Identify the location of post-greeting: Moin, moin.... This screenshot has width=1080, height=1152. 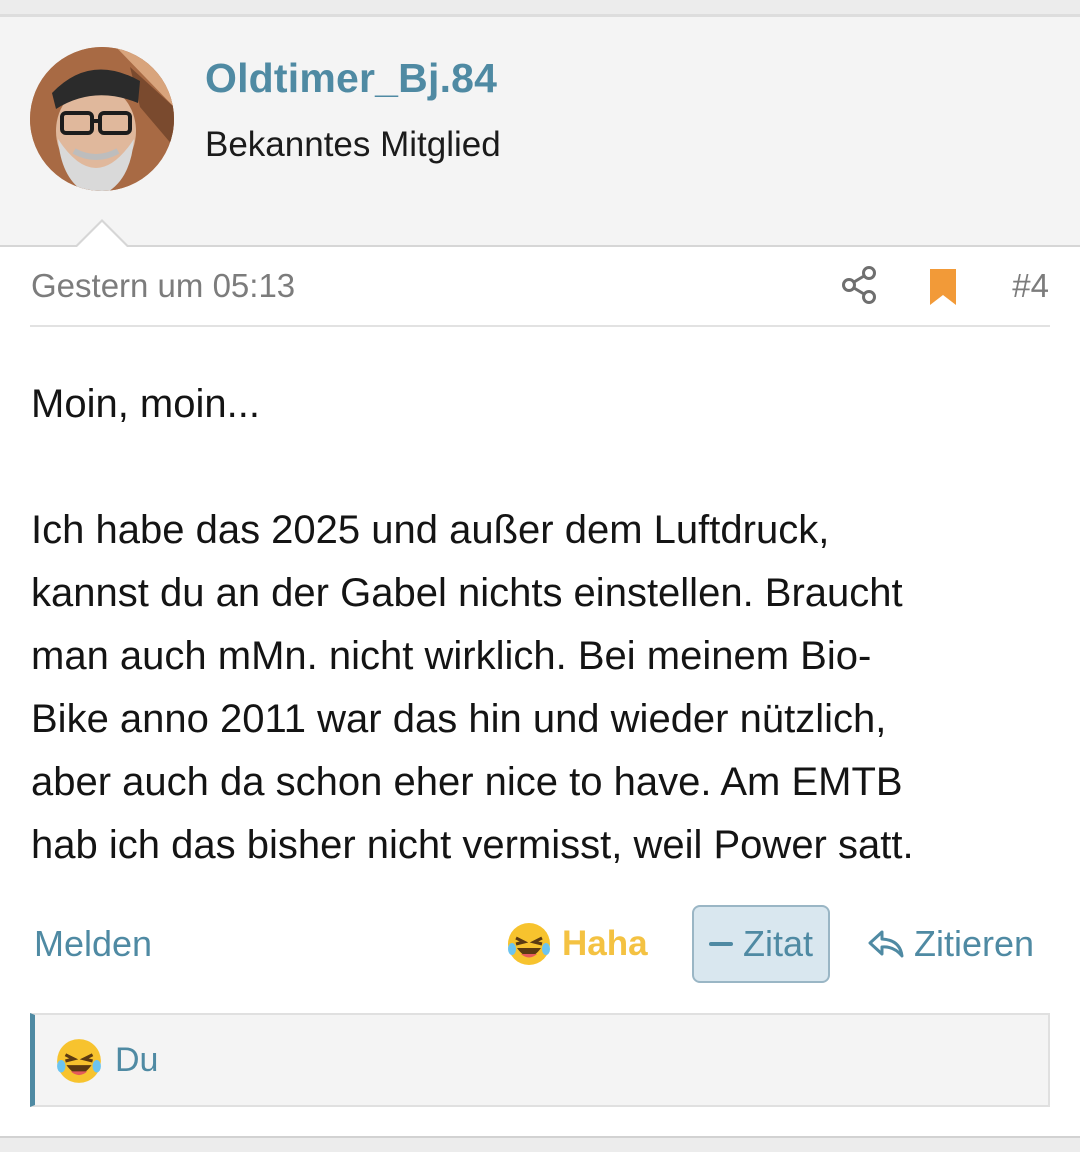
(145, 404).